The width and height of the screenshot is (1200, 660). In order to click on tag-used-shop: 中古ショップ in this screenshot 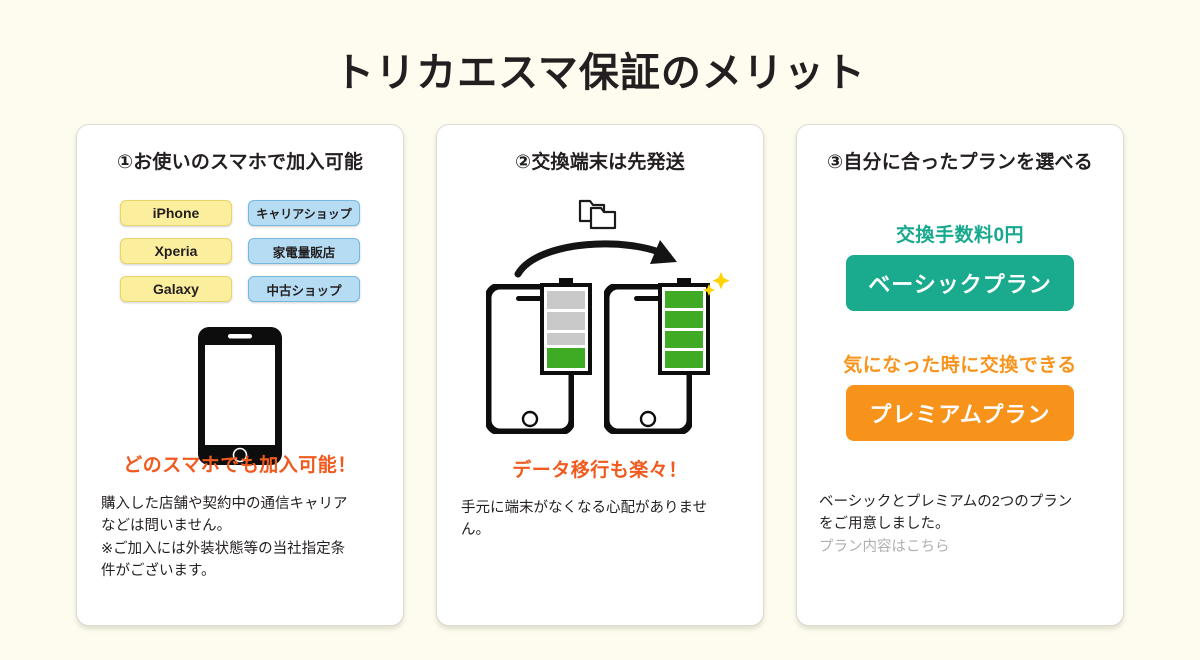, I will do `click(304, 289)`.